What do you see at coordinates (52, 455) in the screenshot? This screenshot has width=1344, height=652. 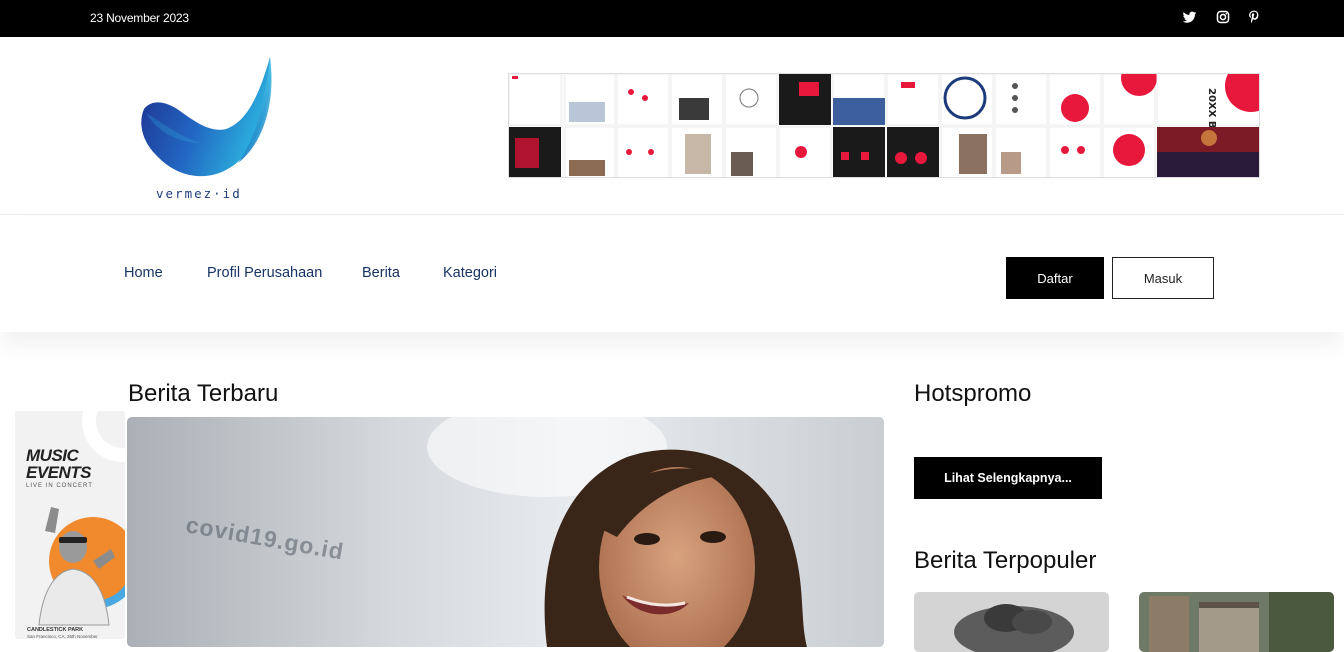 I see `side-ad-title-1: MUSIC` at bounding box center [52, 455].